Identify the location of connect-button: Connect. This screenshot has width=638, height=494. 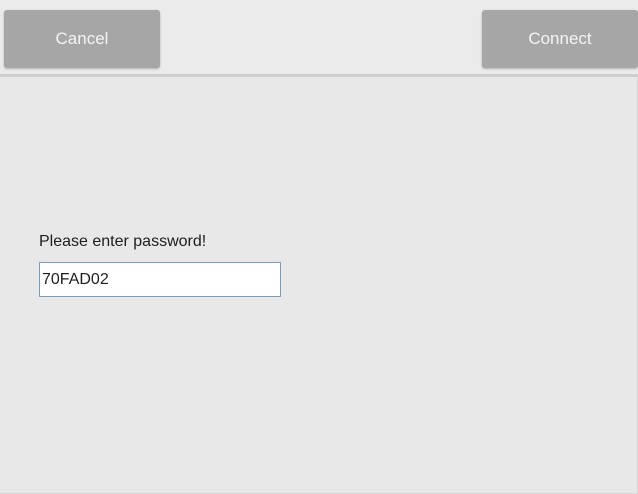
(560, 39).